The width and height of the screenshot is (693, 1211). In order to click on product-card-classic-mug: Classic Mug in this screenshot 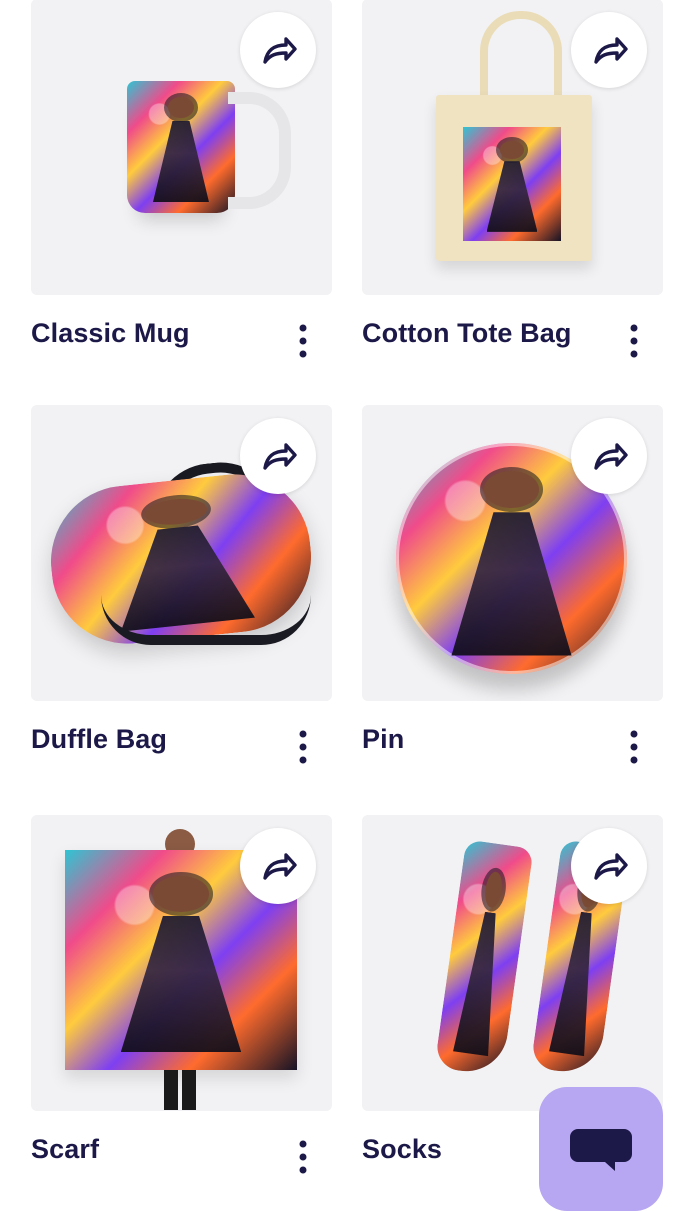, I will do `click(181, 192)`.